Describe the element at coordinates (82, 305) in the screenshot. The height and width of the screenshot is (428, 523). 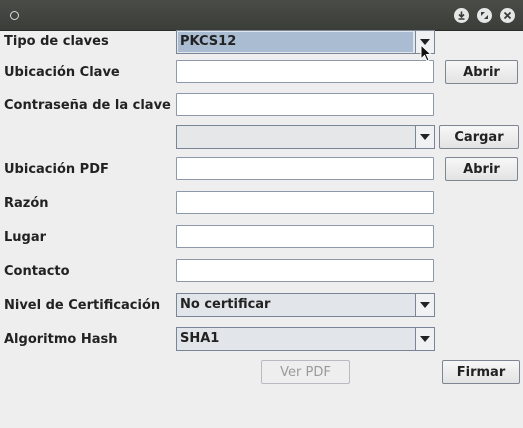
I see `cert-level-label: Nivel de Certificación` at that location.